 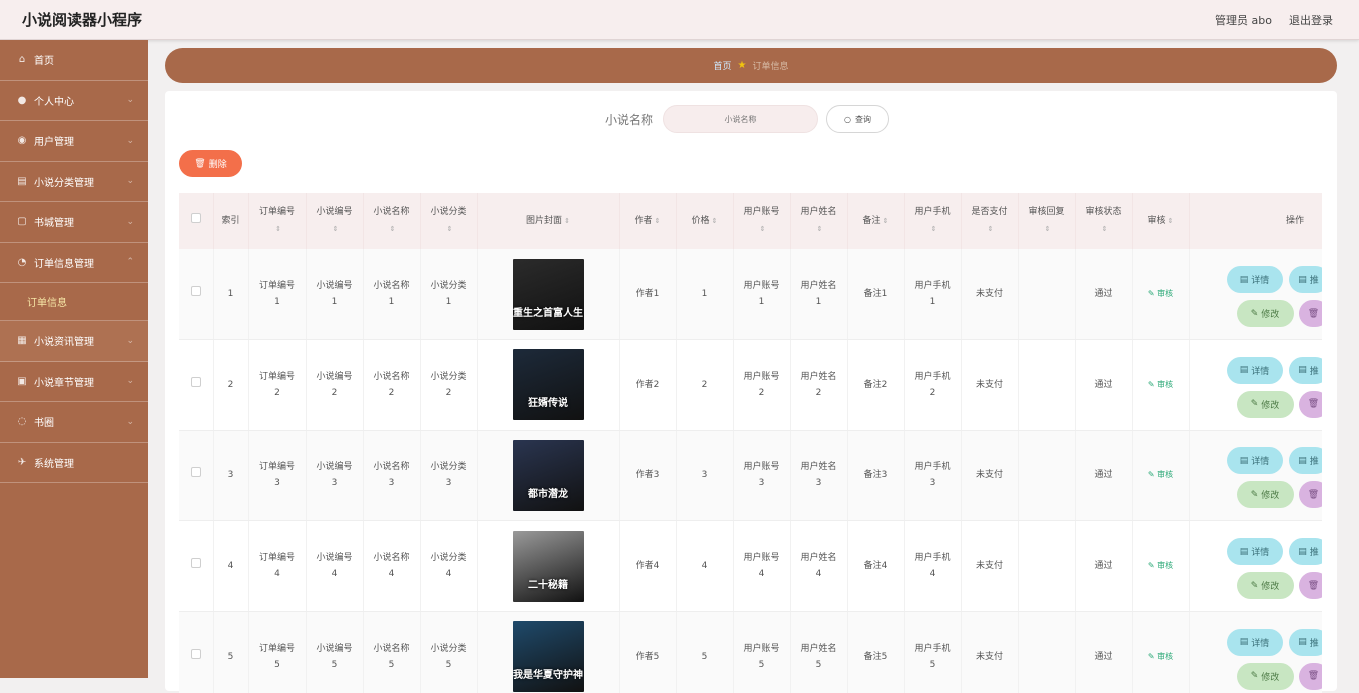 I want to click on sidebar-item-7: ▣ 小说章节管理 ⌄, so click(x=74, y=382).